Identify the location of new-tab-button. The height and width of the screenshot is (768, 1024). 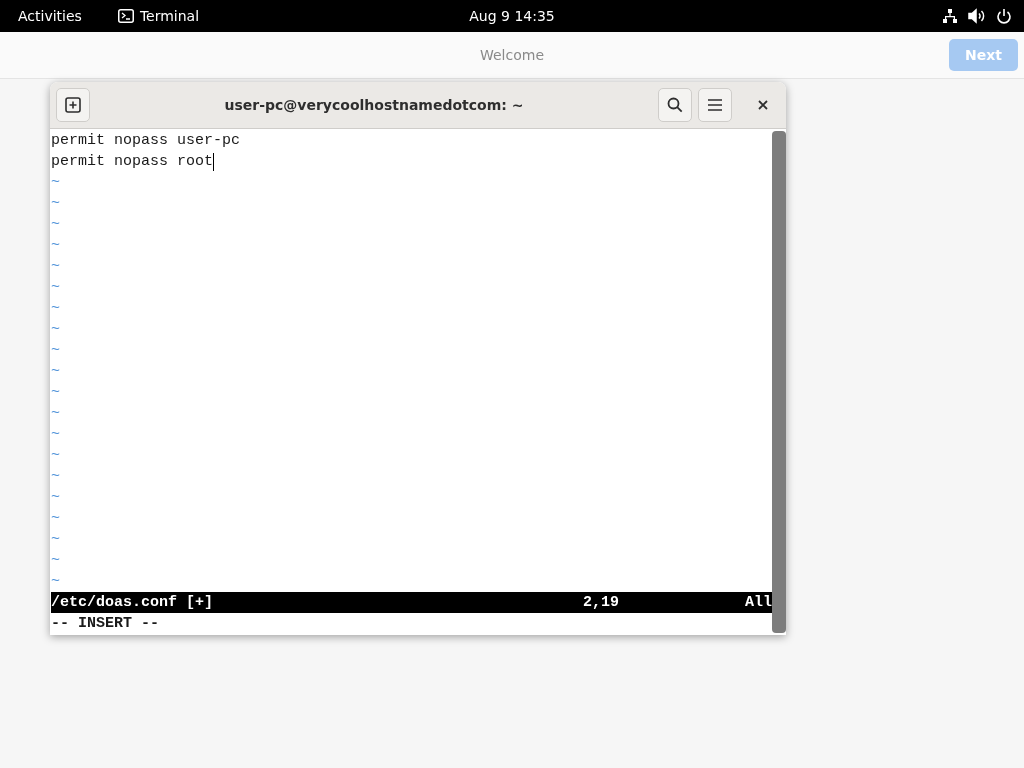
(73, 105).